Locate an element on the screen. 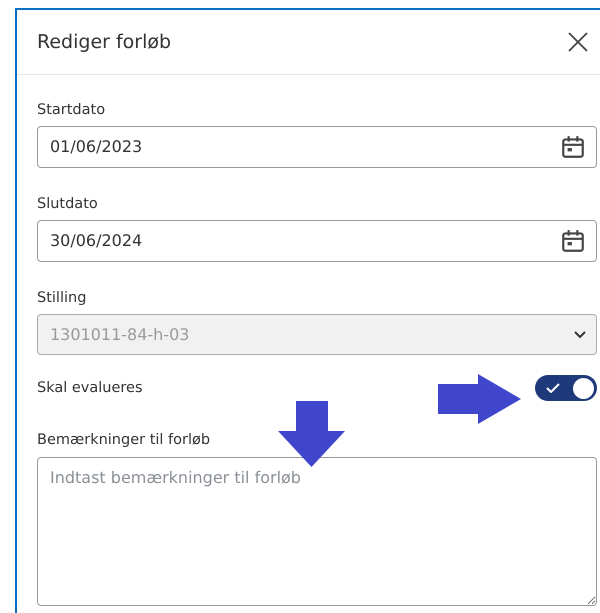  date-field: 30/06/2024 is located at coordinates (317, 241).